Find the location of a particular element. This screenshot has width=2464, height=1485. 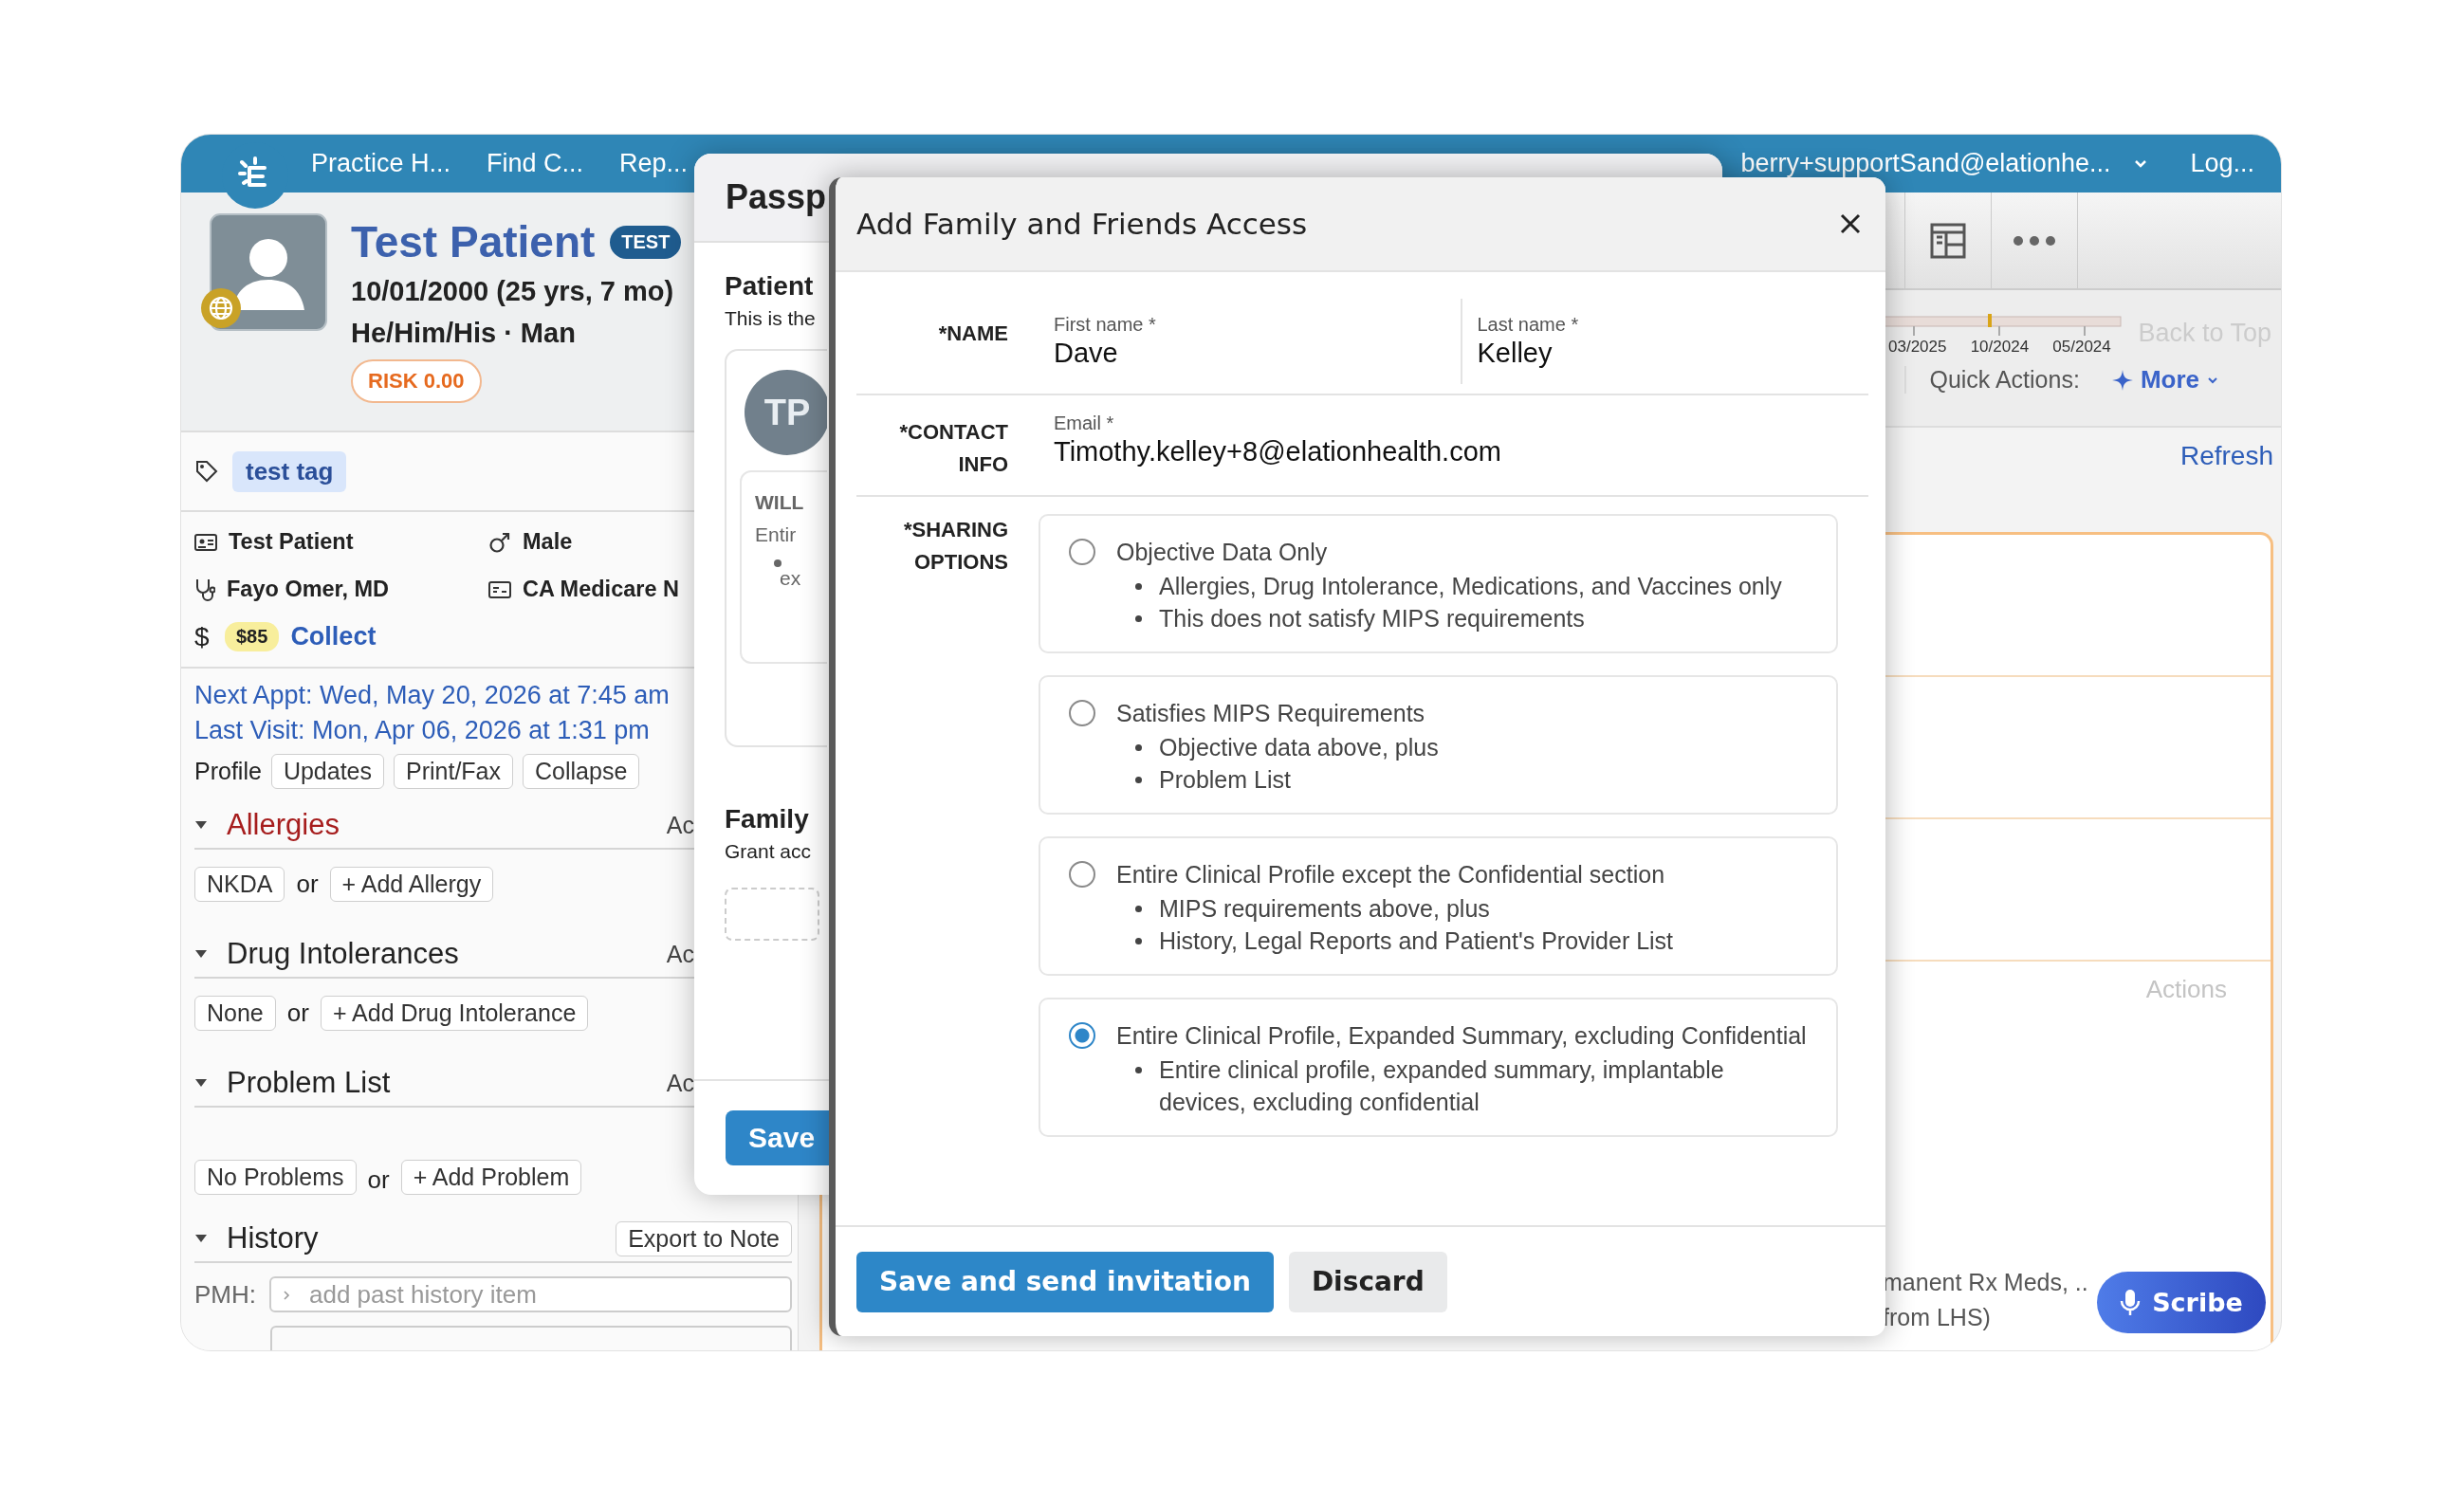

sharing-option: Objective Data Only Allergies, Drug Intolerance, Medications, and Vaccines only This does not satisfy MIPS requirements is located at coordinates (1438, 583).